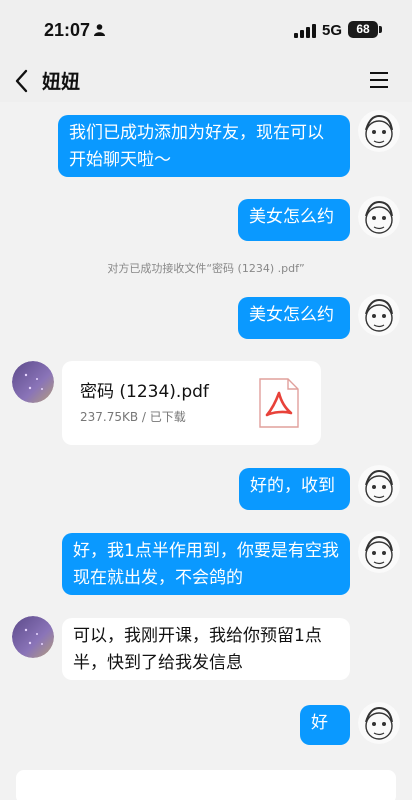  Describe the element at coordinates (109, 417) in the screenshot. I see `file-size: 237.75KB` at that location.